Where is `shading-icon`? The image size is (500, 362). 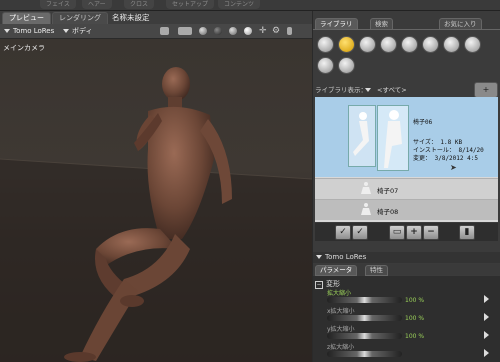 shading-icon is located at coordinates (218, 31).